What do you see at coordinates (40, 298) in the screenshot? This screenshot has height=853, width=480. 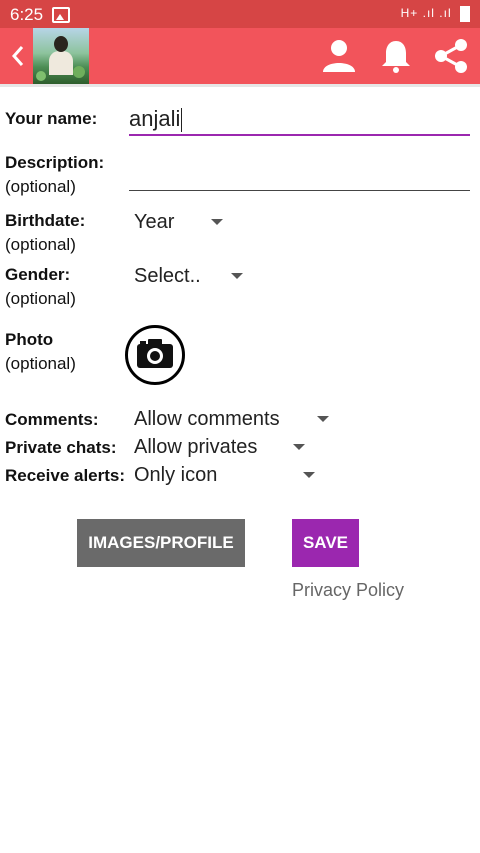 I see `gender-optional: (optional)` at bounding box center [40, 298].